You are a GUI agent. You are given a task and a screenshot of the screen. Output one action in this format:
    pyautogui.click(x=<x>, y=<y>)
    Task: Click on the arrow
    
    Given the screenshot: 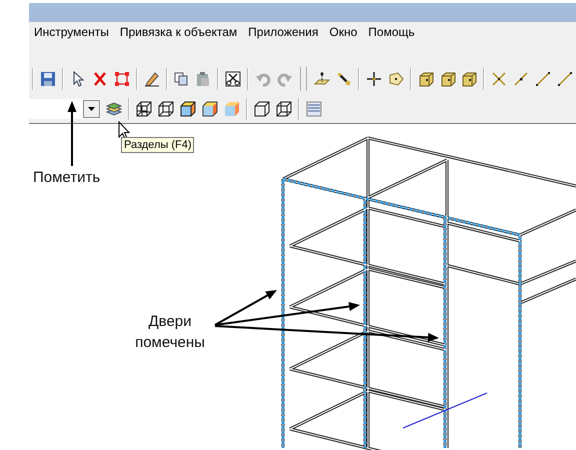 What is the action you would take?
    pyautogui.click(x=72, y=133)
    